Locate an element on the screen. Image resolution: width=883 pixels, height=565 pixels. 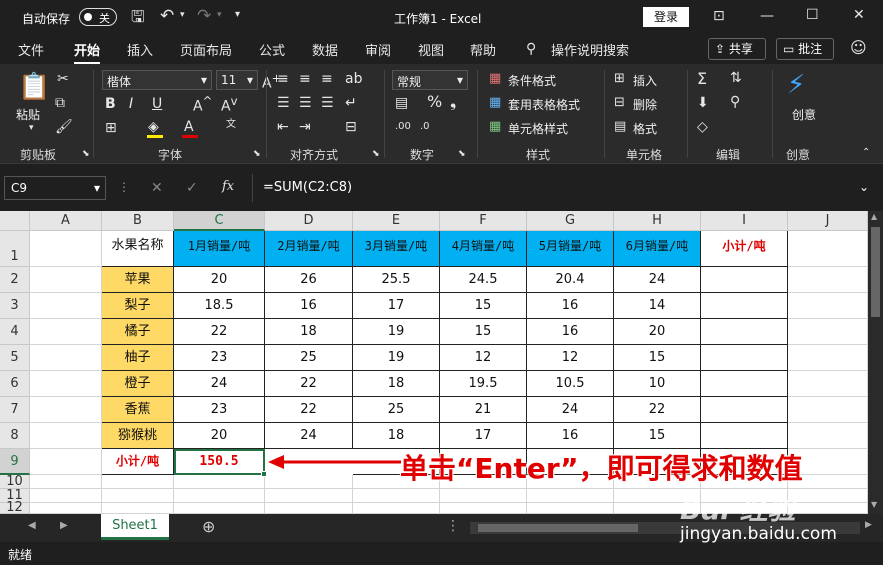
format-as-table-button: 套用表格格式 is located at coordinates (544, 104).